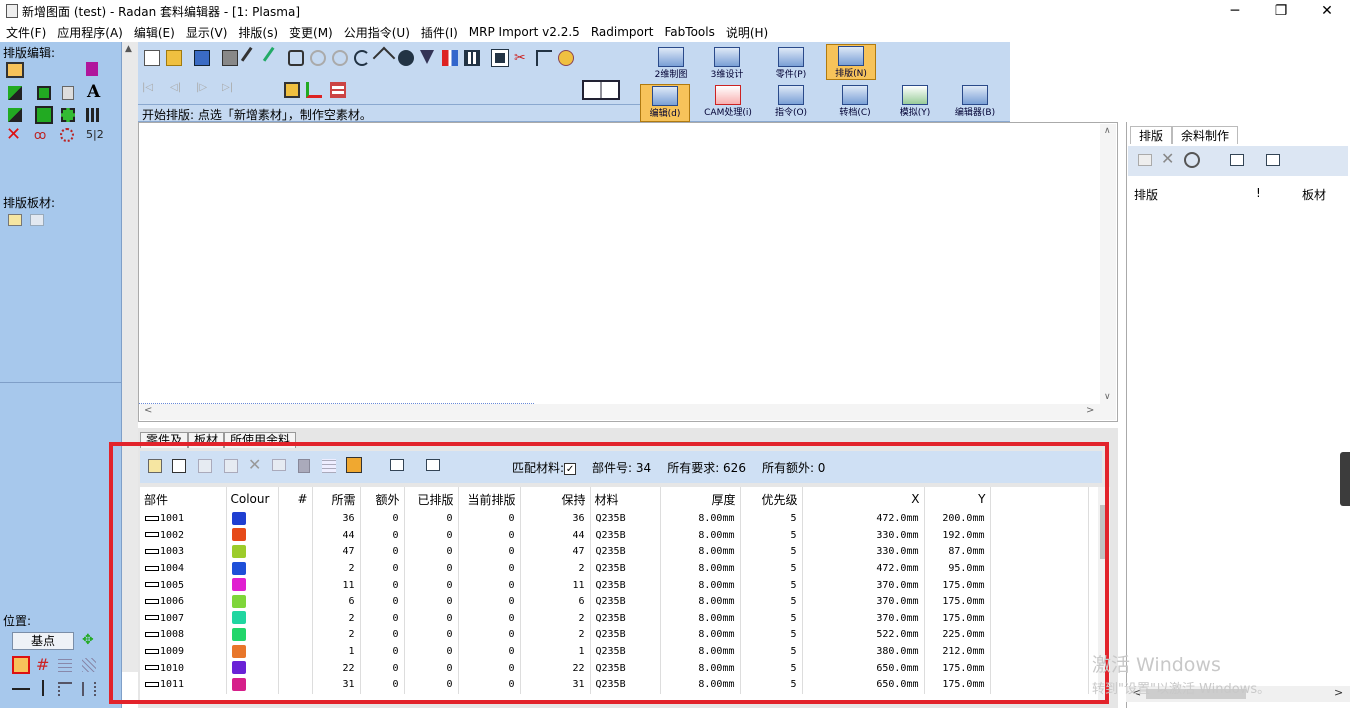  I want to click on menu-utilities: 公用指令(U), so click(377, 32).